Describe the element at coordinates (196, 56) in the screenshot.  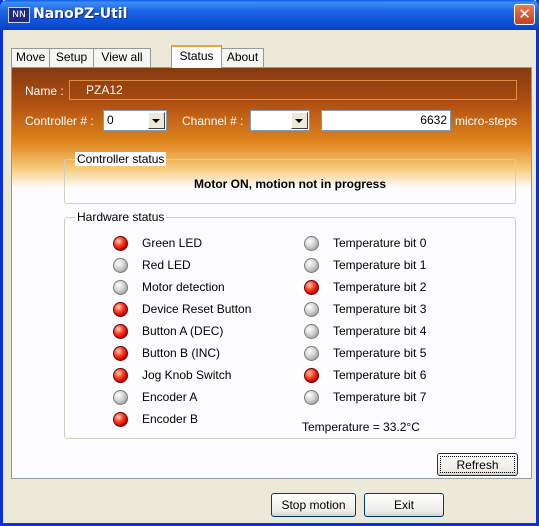
I see `tab-status: Status` at that location.